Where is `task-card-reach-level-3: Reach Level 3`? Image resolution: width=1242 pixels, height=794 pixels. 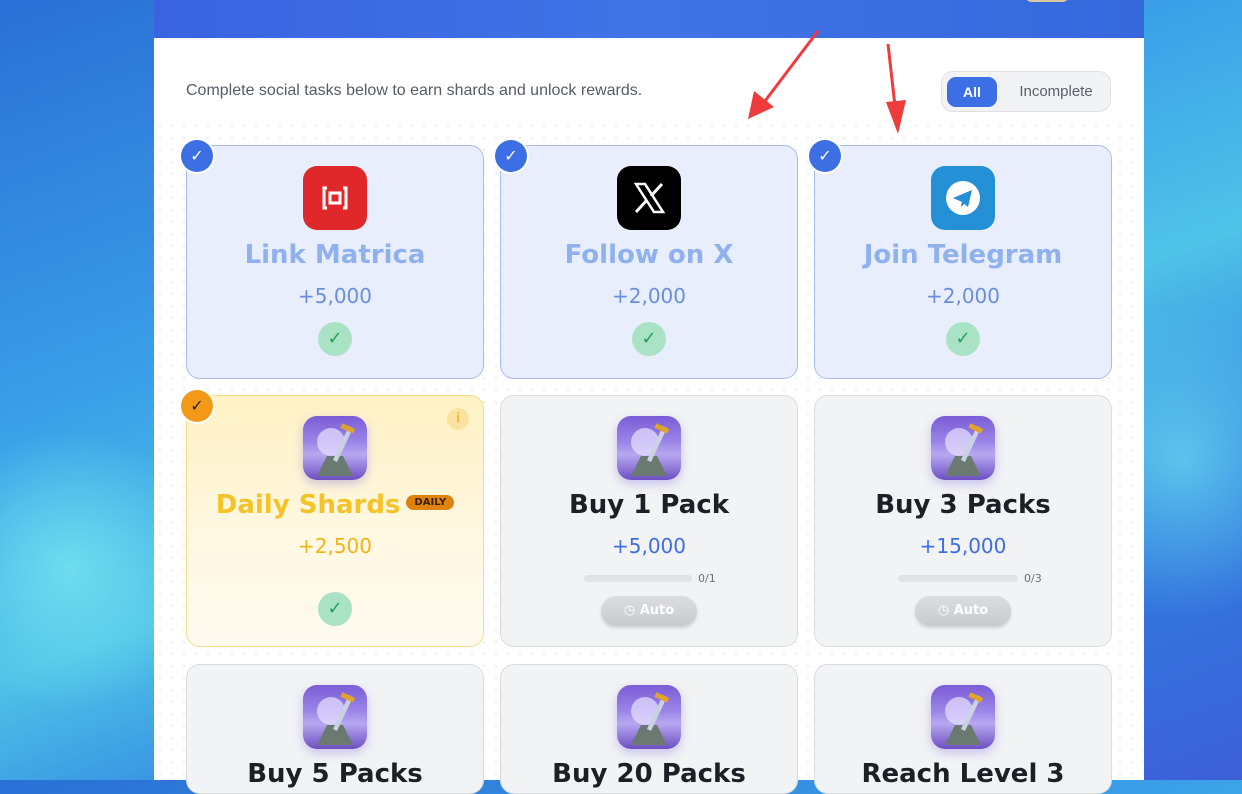 task-card-reach-level-3: Reach Level 3 is located at coordinates (963, 729).